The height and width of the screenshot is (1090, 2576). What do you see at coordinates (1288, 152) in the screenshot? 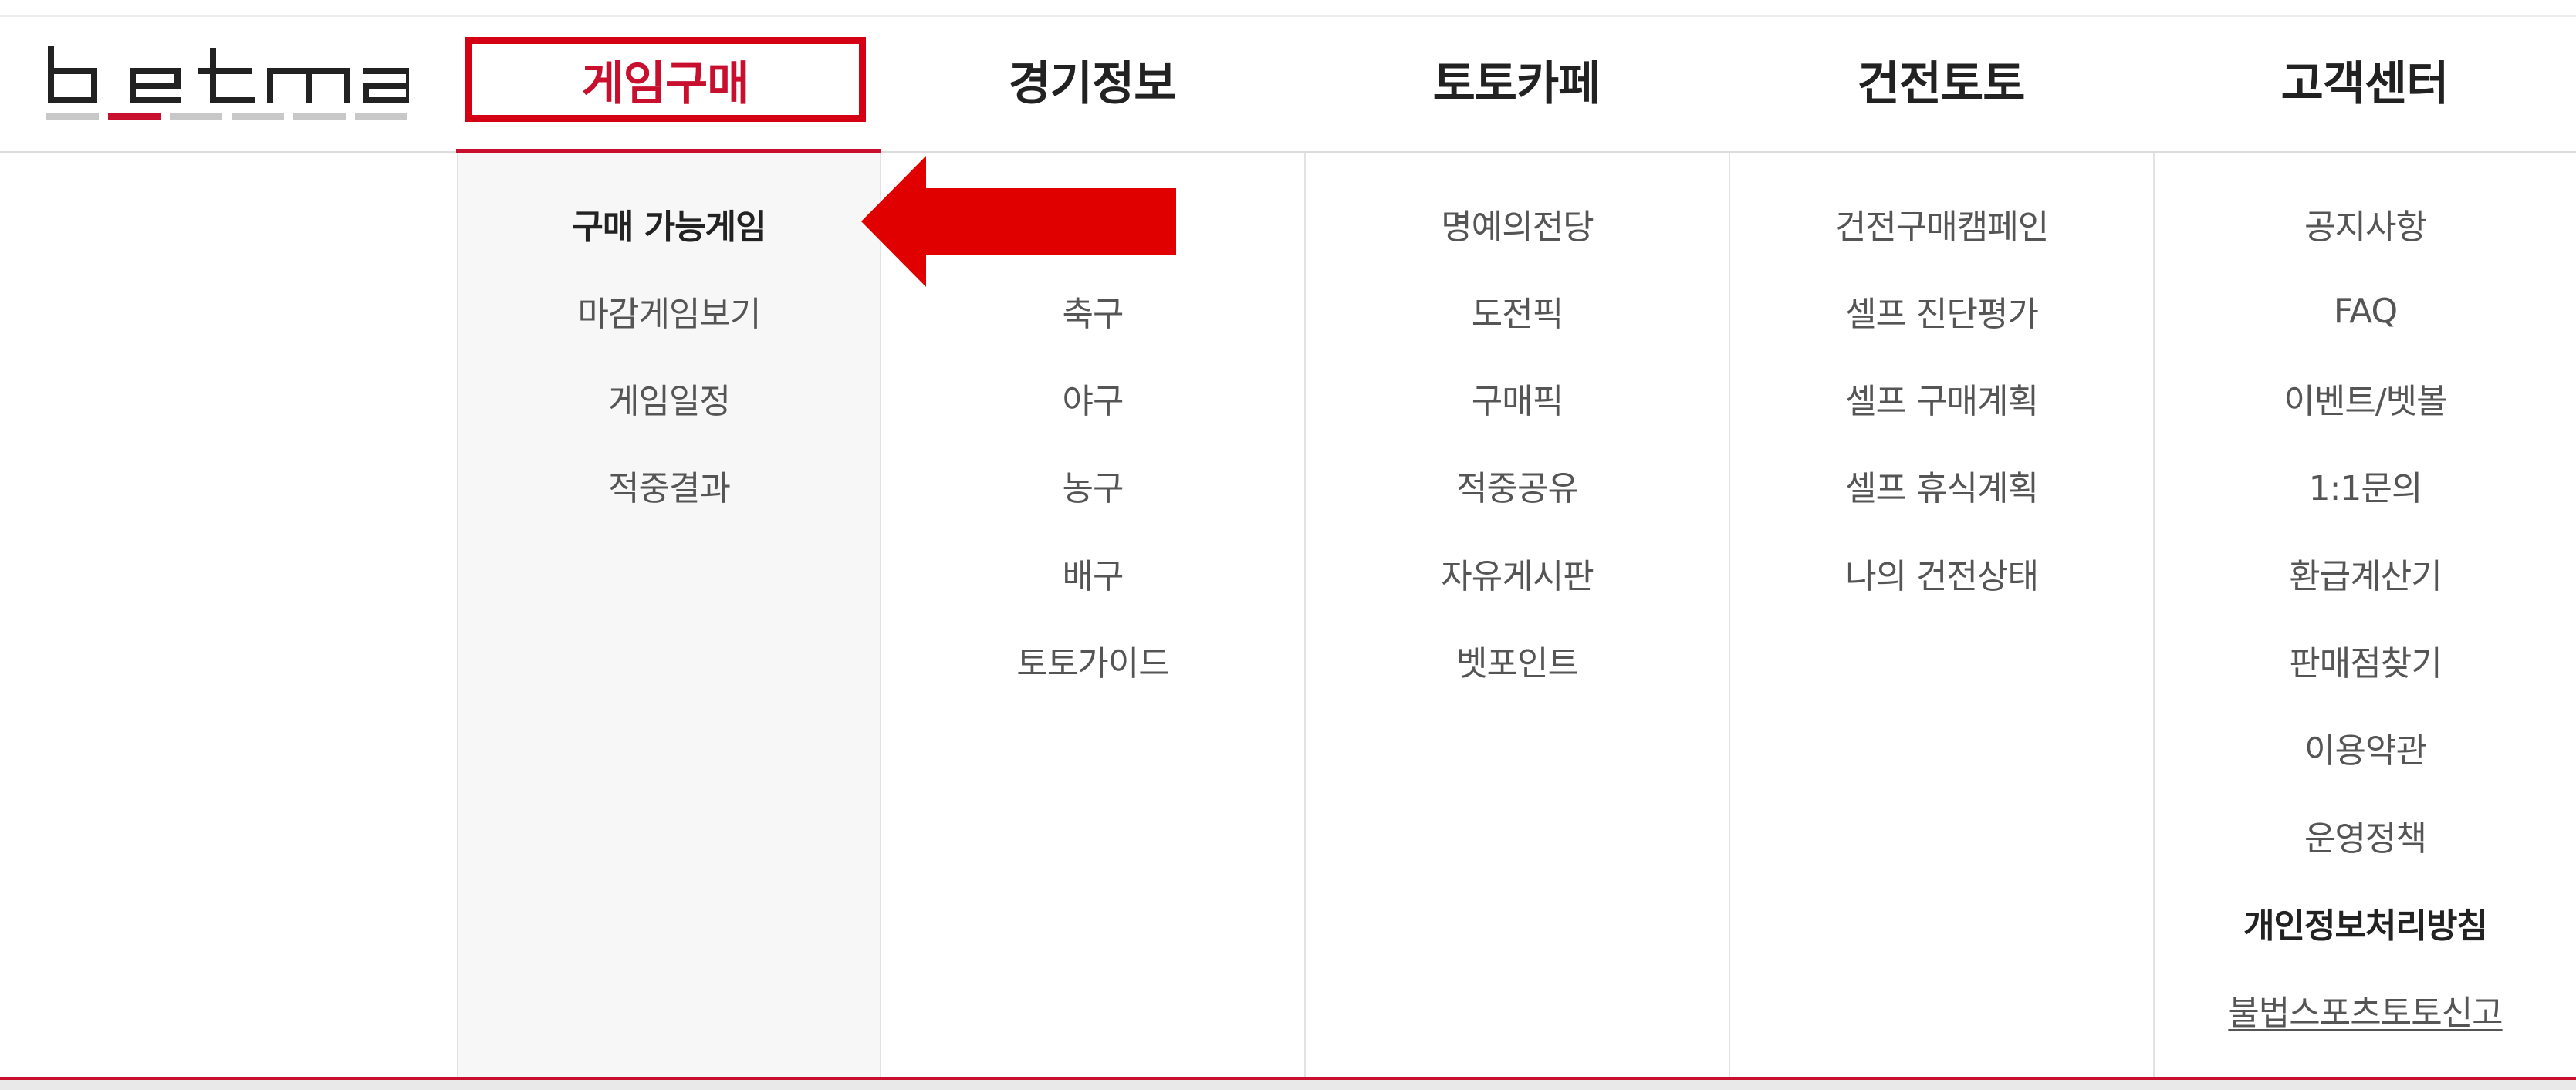
I see `header-divider` at bounding box center [1288, 152].